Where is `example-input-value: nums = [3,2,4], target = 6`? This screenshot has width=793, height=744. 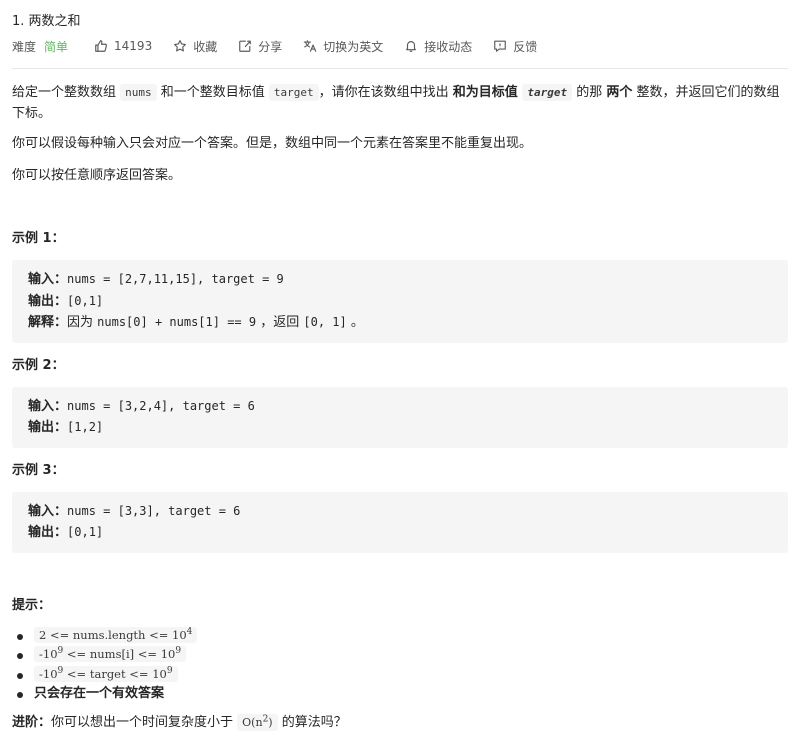 example-input-value: nums = [3,2,4], target = 6 is located at coordinates (161, 405).